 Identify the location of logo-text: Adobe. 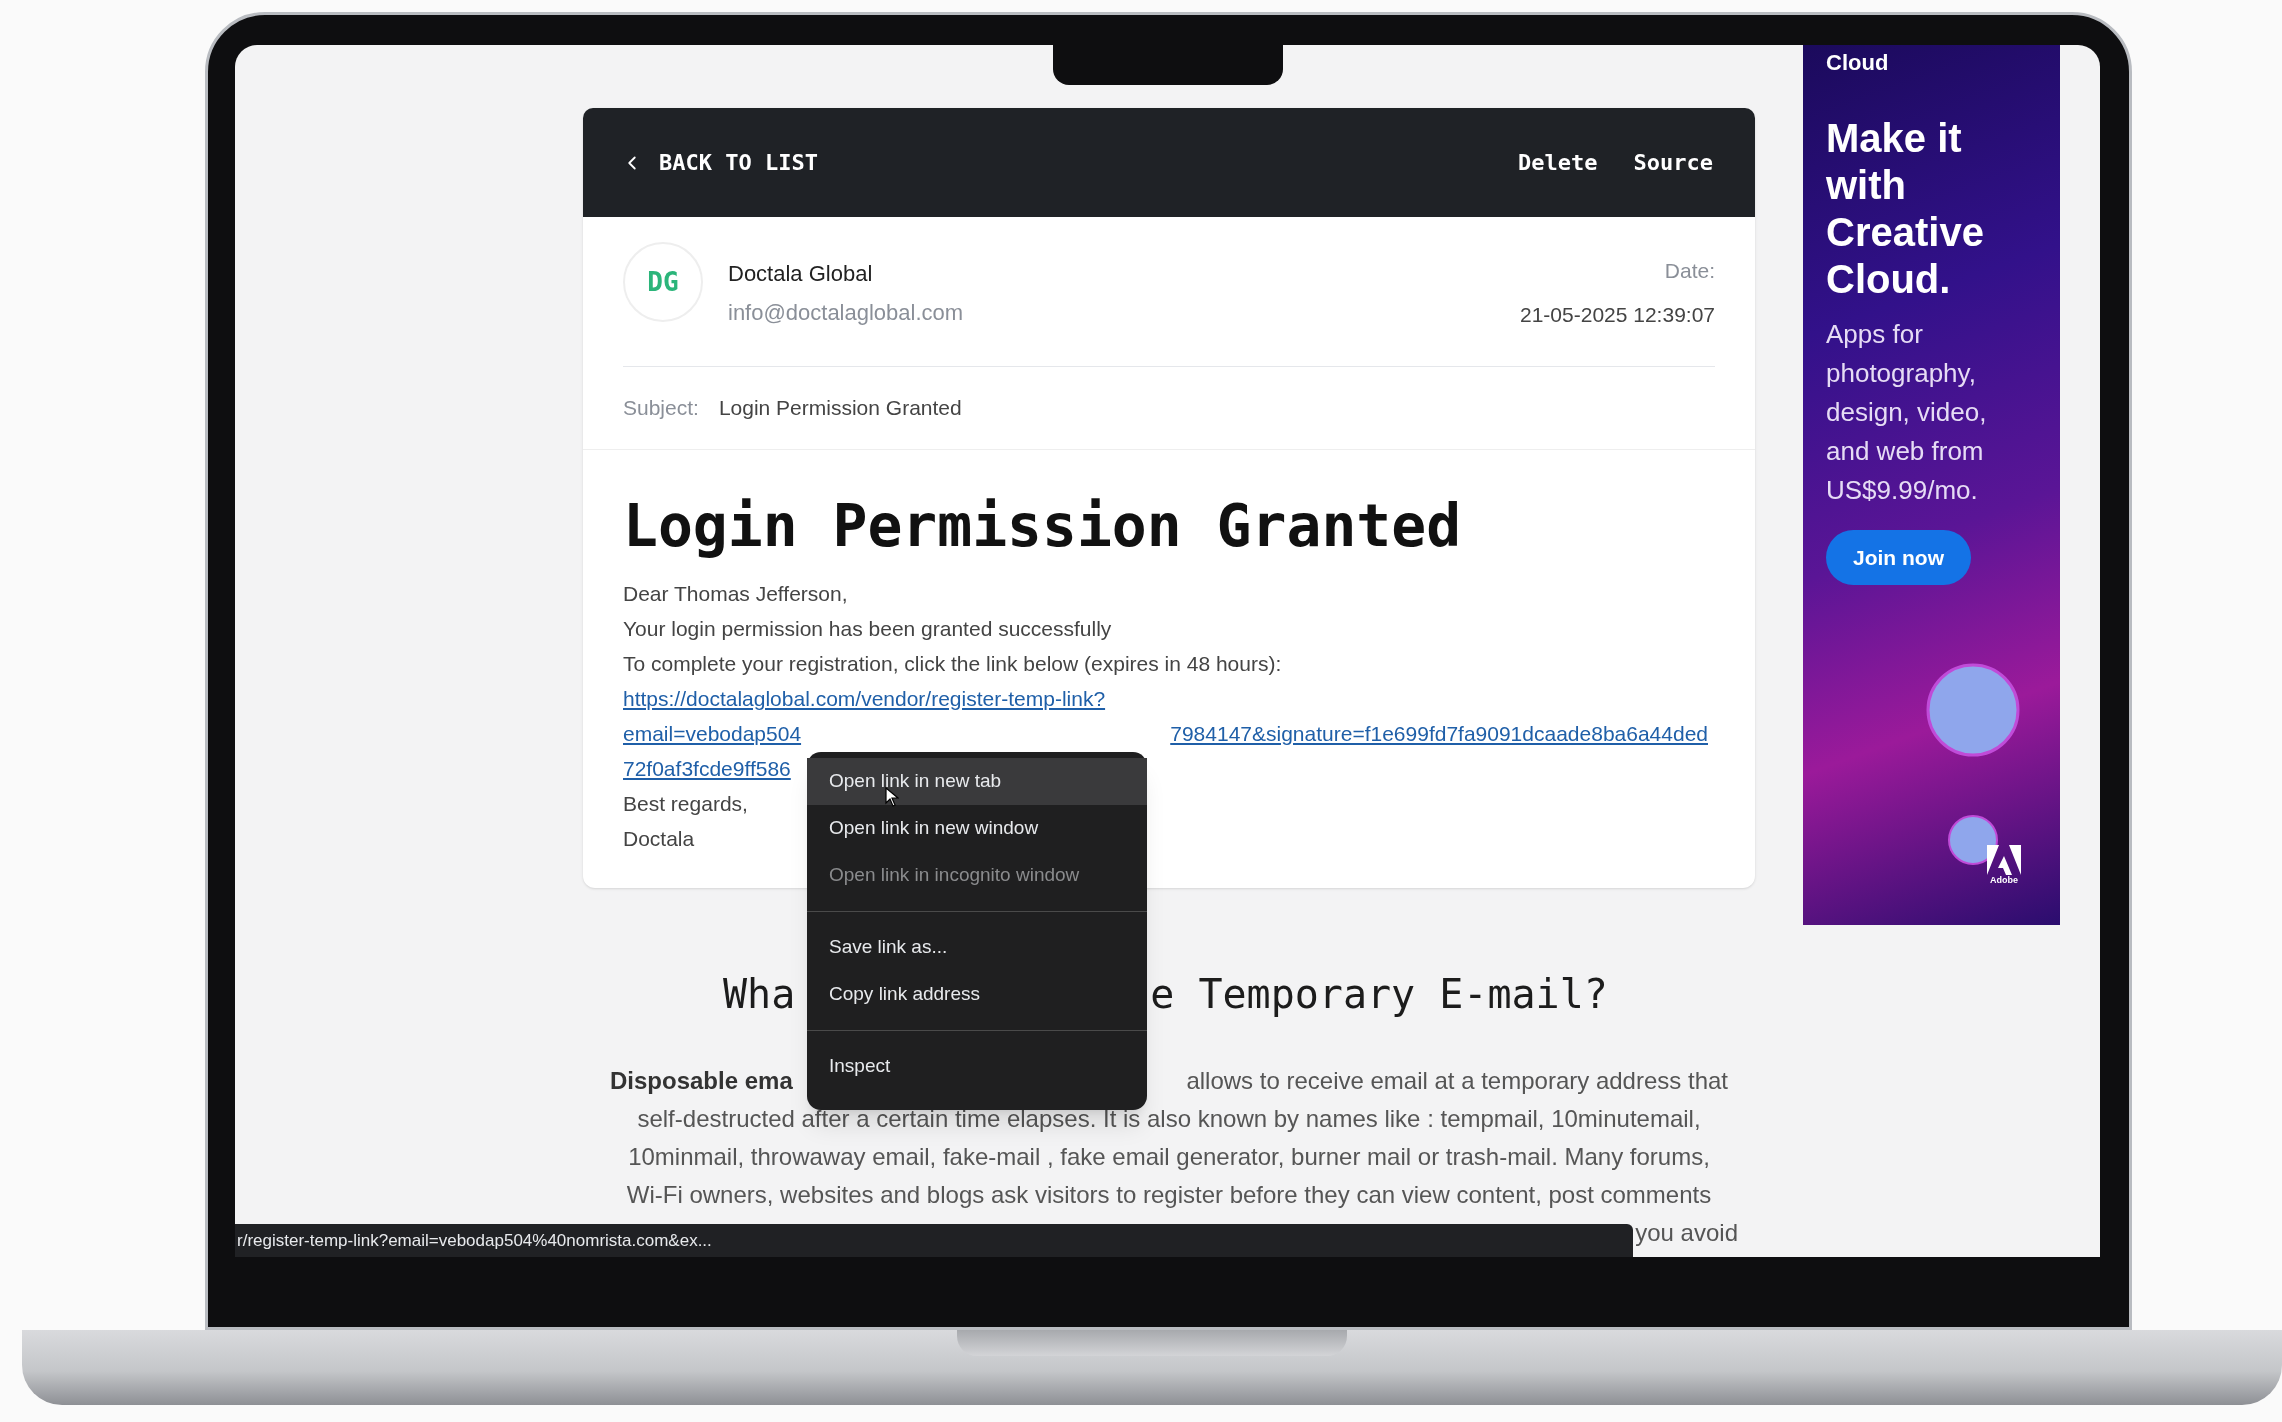
(2004, 880).